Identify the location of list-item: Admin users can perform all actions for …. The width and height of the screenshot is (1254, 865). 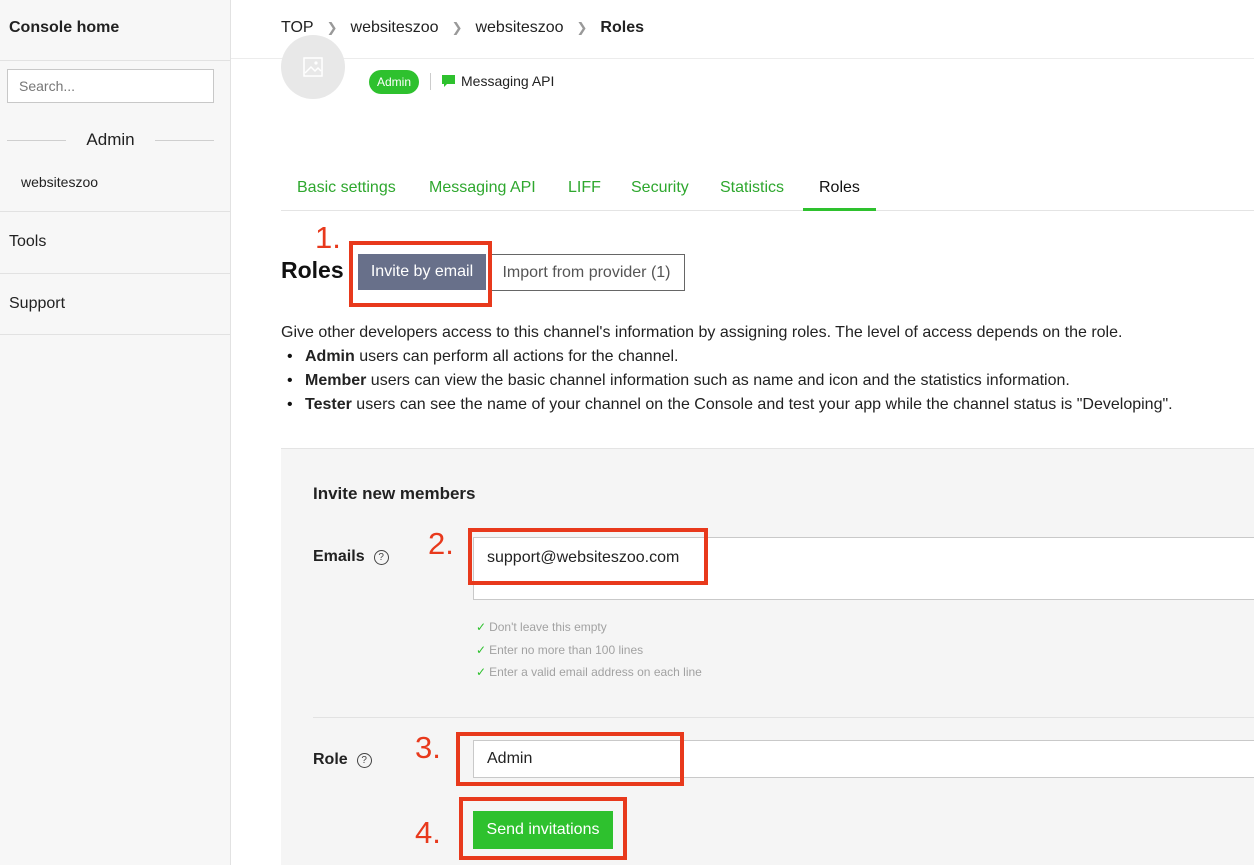
(730, 357).